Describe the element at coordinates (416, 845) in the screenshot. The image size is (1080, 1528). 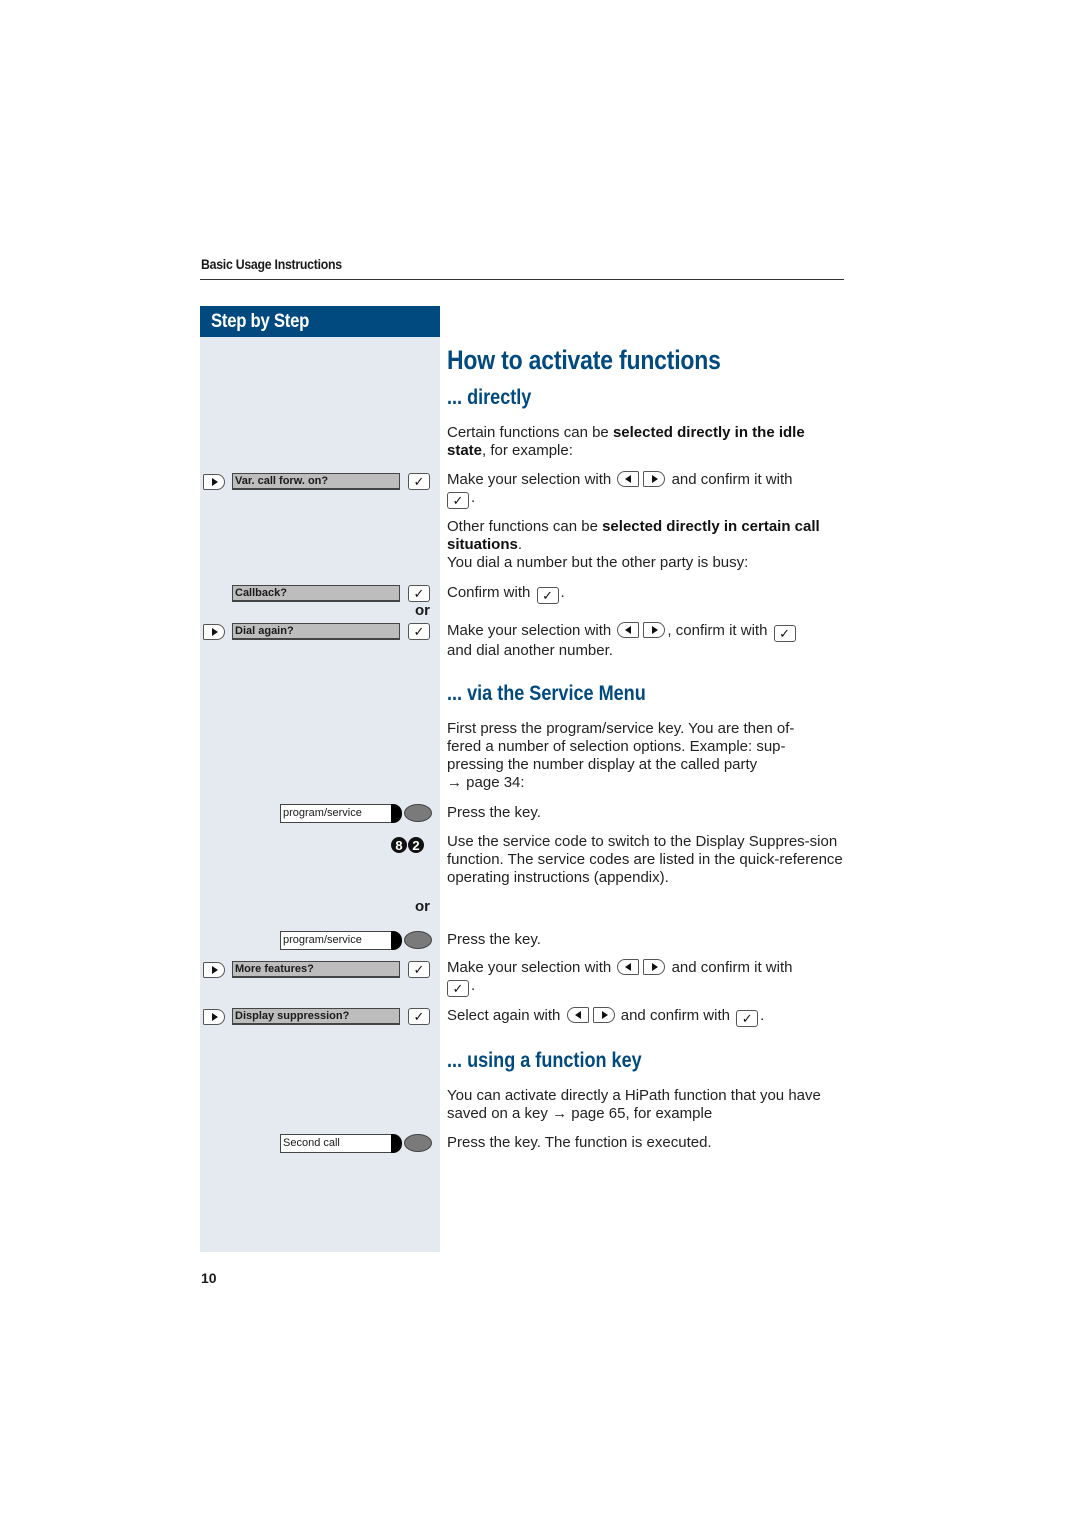
I see `digit-key-icon: 2` at that location.